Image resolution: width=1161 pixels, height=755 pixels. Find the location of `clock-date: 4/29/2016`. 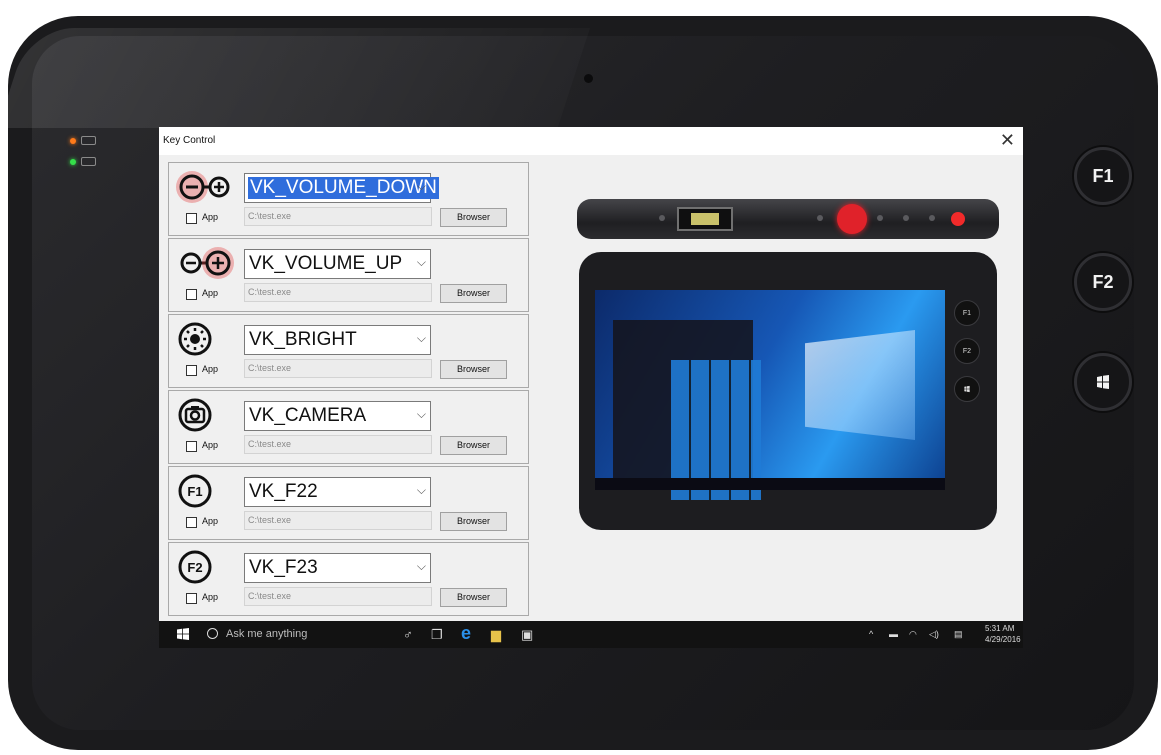

clock-date: 4/29/2016 is located at coordinates (1003, 639).